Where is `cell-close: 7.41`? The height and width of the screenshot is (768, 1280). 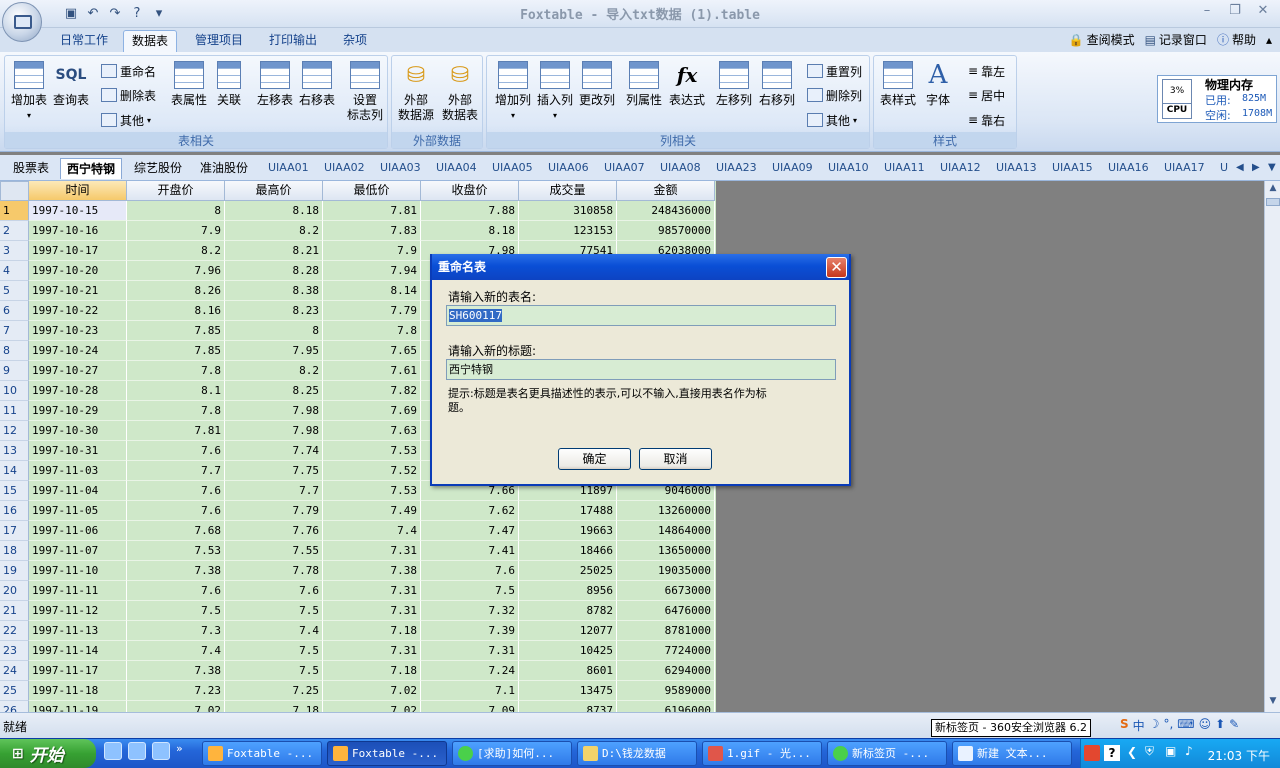 cell-close: 7.41 is located at coordinates (470, 551).